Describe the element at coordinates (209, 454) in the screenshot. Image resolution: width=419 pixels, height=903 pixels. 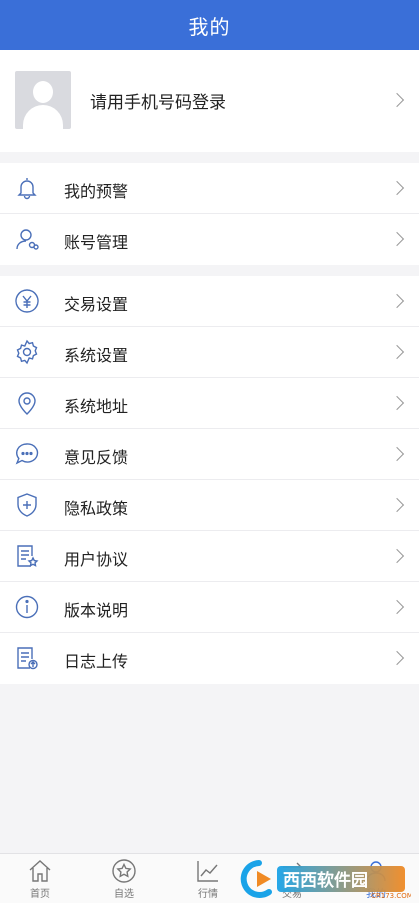
I see `menu-item-feedback: 意见反馈` at that location.